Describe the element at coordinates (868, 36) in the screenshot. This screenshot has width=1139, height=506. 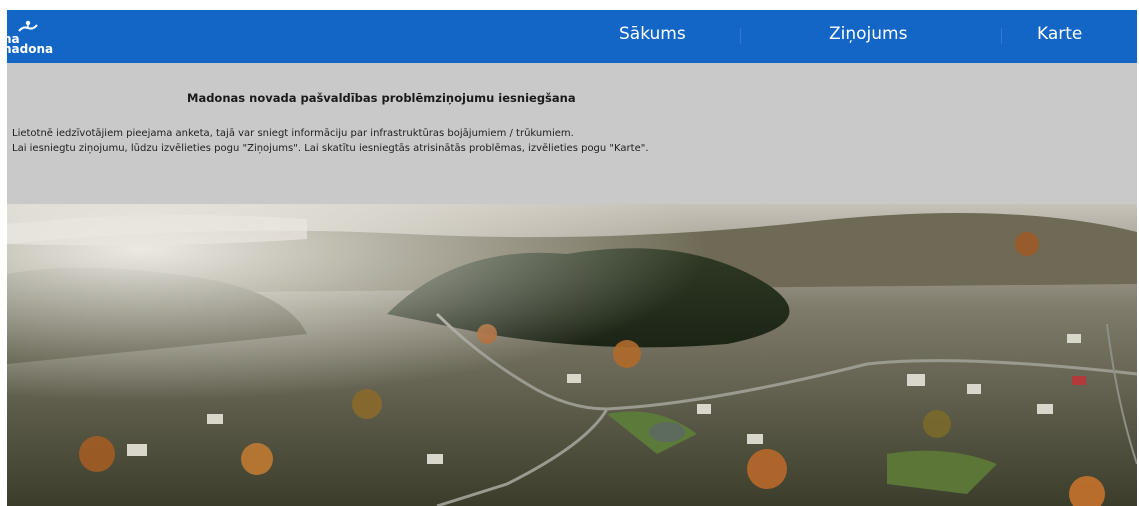
I see `nav-report: Ziņojums` at that location.